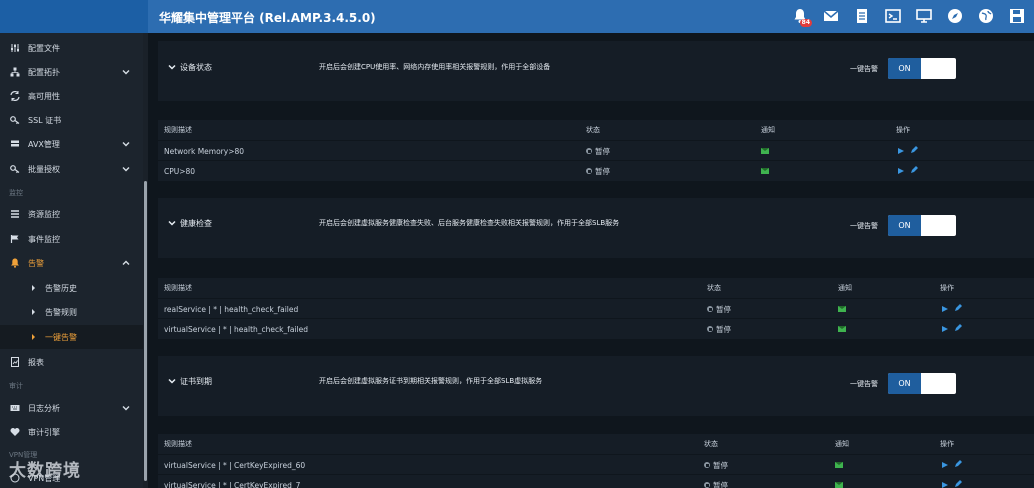 This screenshot has width=1034, height=488. I want to click on rule-description: Network Memory>80, so click(204, 151).